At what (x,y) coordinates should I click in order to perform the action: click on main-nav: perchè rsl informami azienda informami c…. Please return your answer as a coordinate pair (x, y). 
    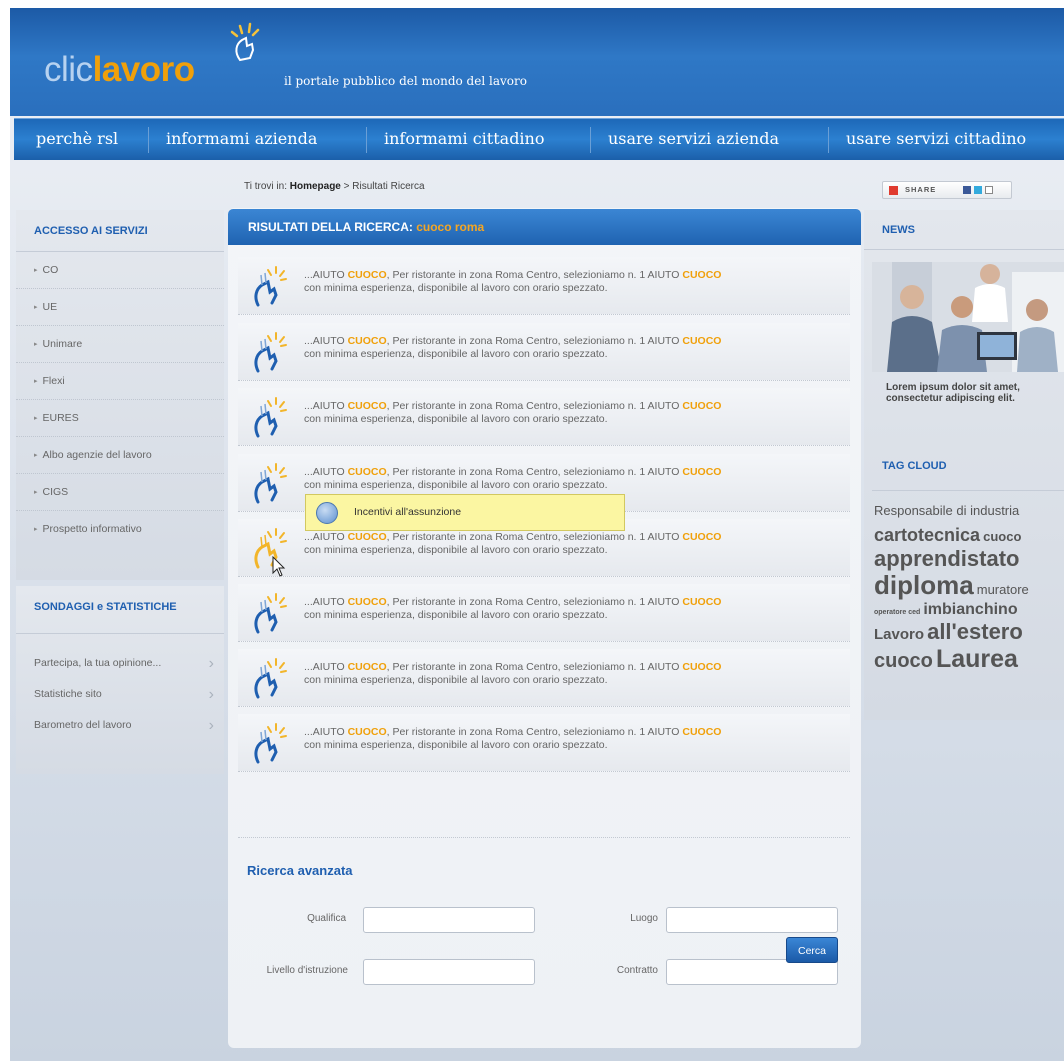
    Looking at the image, I should click on (539, 139).